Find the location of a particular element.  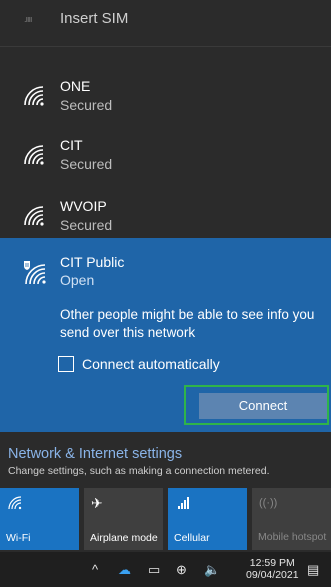

connect-automatically-label: Connect automatically is located at coordinates (151, 364).